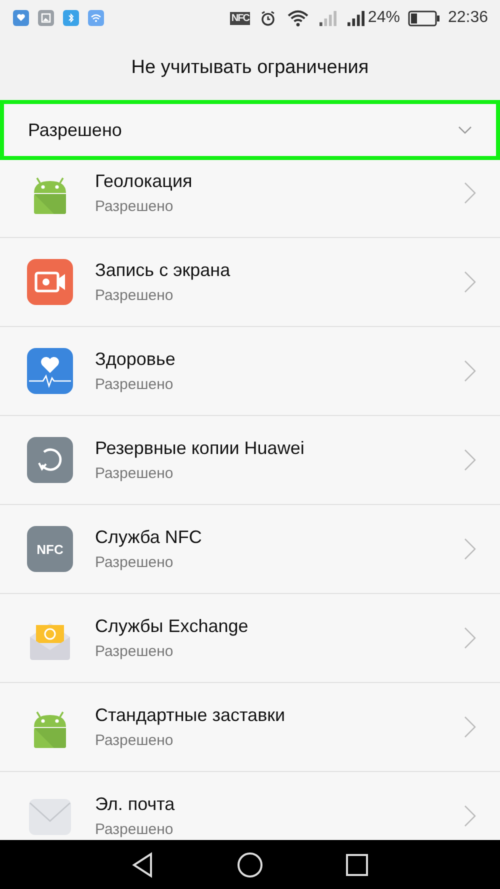 This screenshot has width=500, height=889. What do you see at coordinates (250, 864) in the screenshot?
I see `home-button` at bounding box center [250, 864].